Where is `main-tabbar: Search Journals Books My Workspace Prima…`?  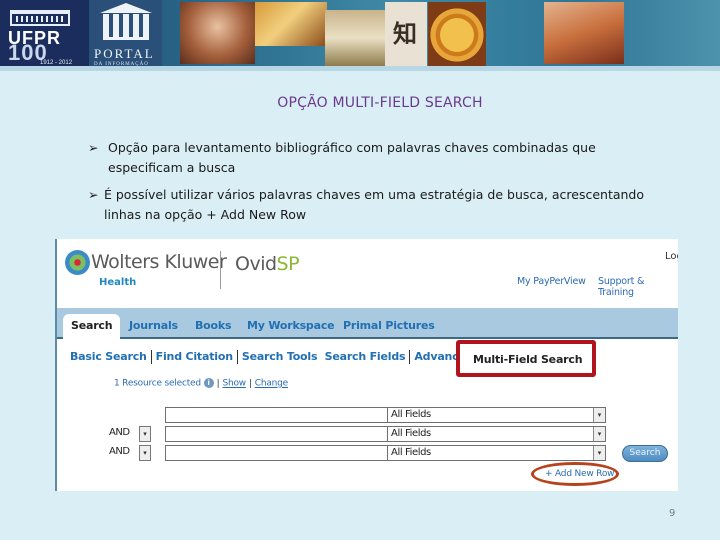 main-tabbar: Search Journals Books My Workspace Prima… is located at coordinates (367, 324).